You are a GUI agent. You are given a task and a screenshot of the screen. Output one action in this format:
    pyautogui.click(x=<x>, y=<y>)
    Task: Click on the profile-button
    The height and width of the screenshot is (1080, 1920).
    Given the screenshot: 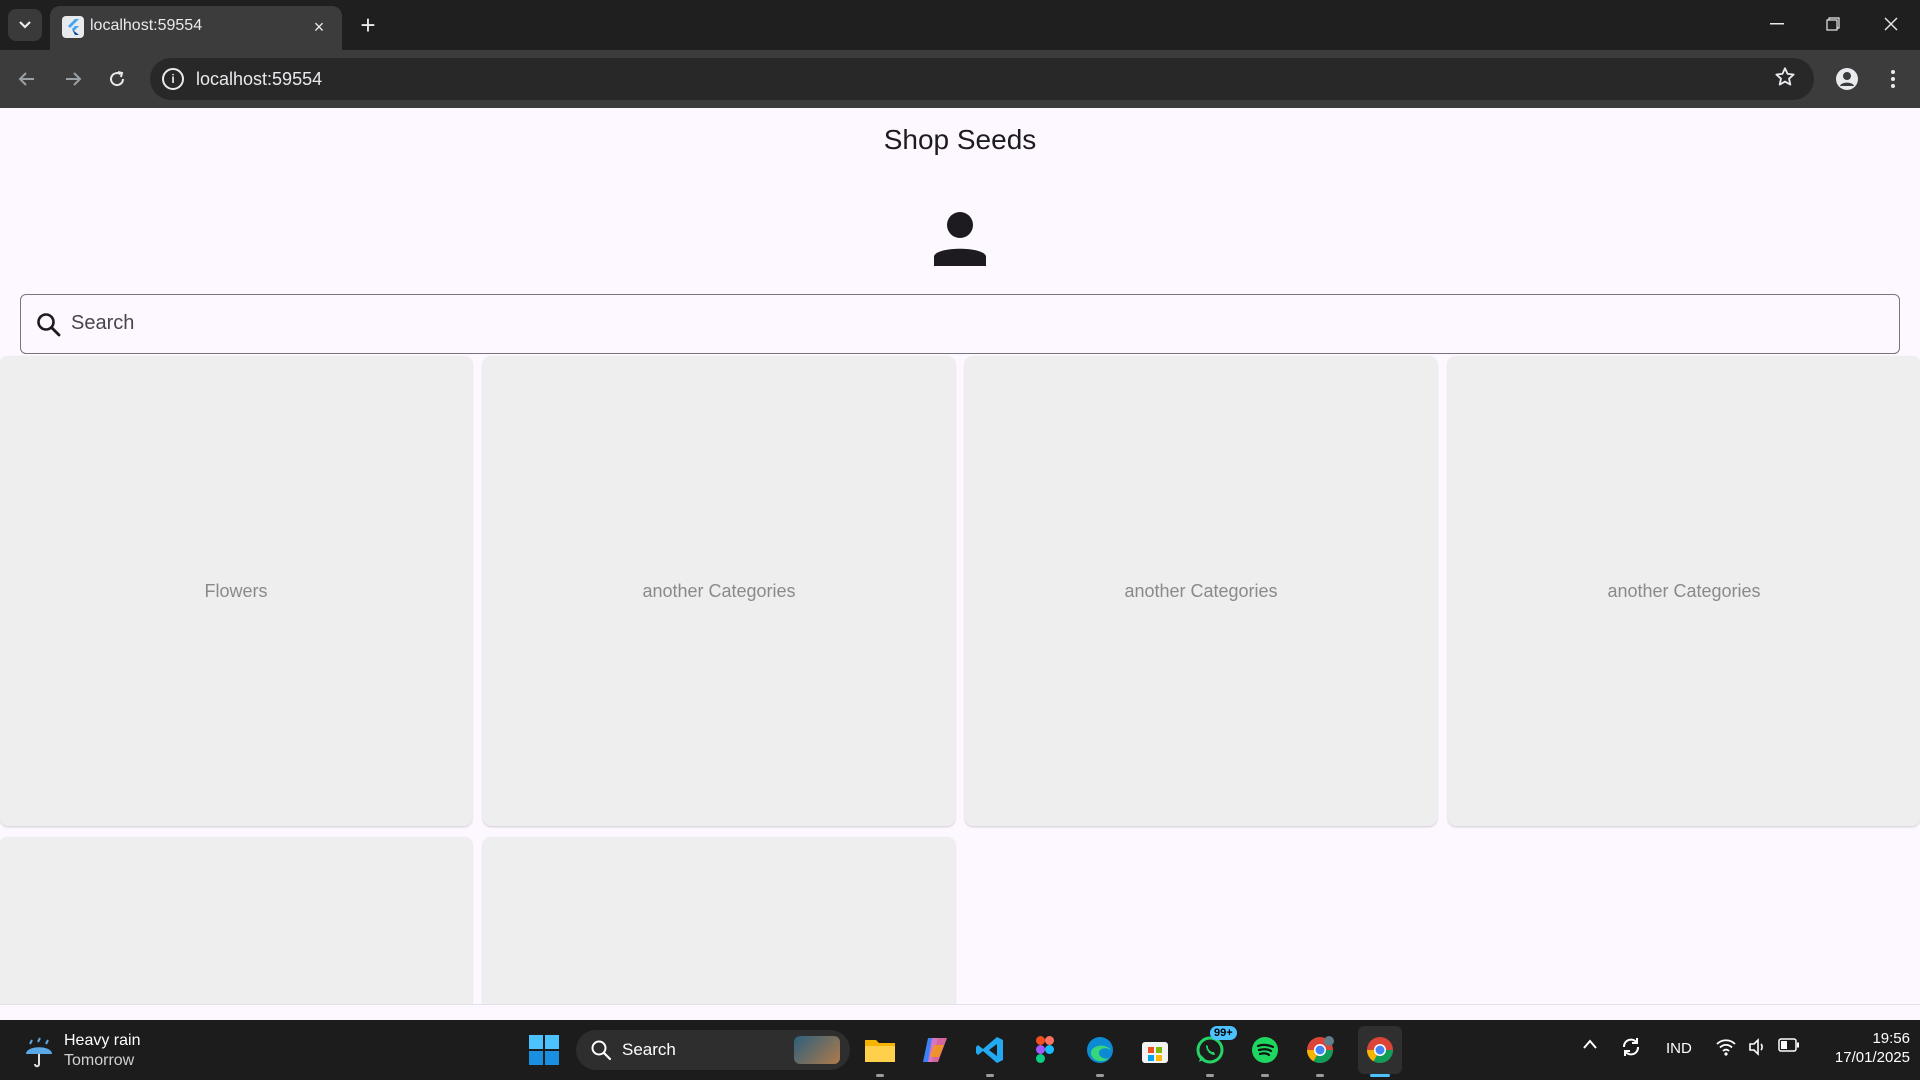 What is the action you would take?
    pyautogui.click(x=1847, y=79)
    